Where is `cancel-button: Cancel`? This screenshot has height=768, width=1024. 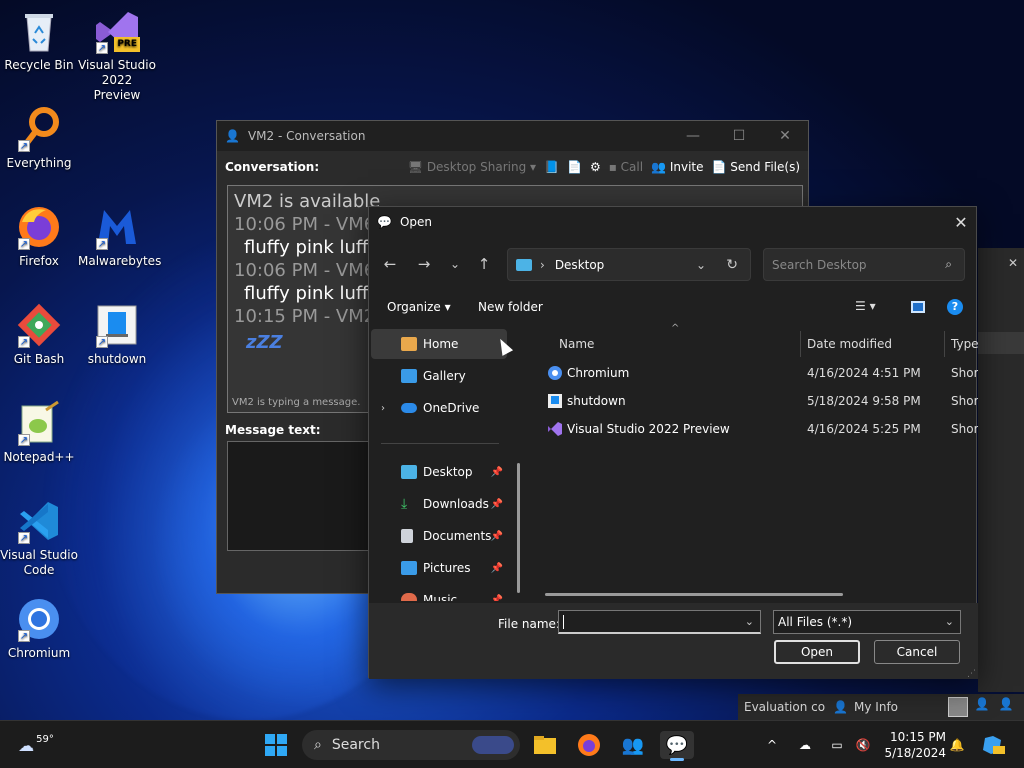 cancel-button: Cancel is located at coordinates (917, 652).